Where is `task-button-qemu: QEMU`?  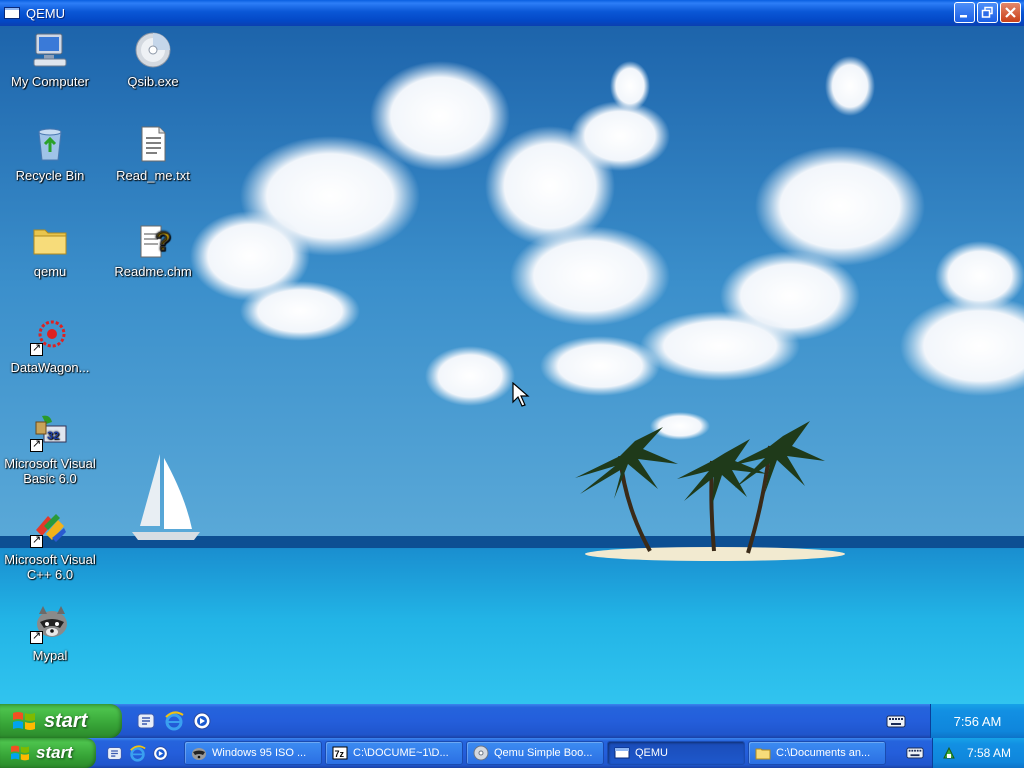 task-button-qemu: QEMU is located at coordinates (676, 753).